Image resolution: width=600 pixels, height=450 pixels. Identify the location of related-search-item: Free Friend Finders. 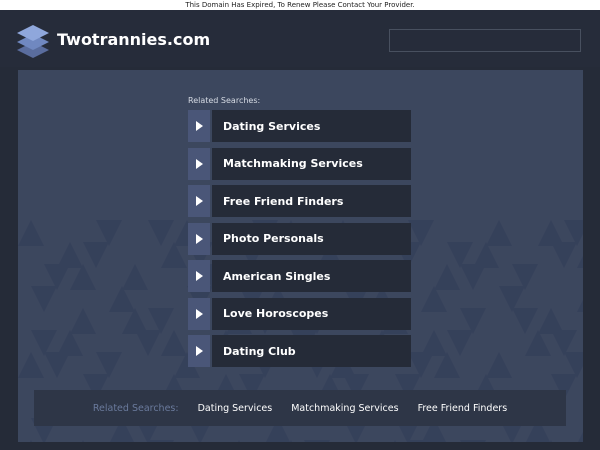
(299, 201).